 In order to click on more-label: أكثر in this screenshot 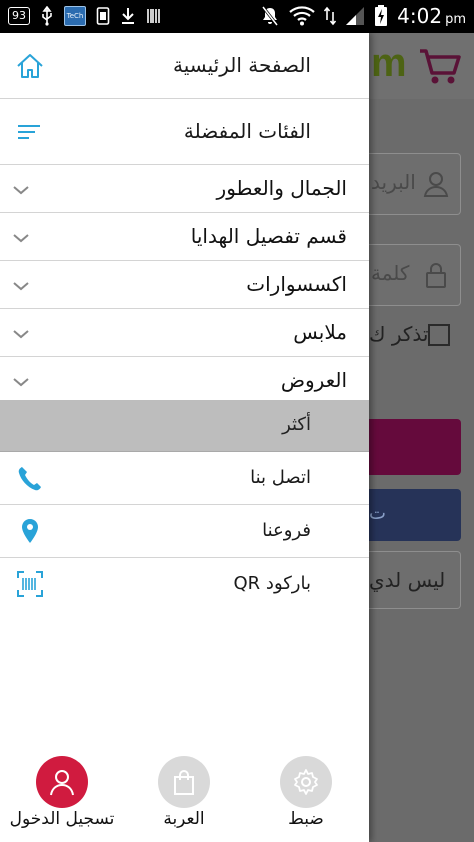, I will do `click(296, 424)`.